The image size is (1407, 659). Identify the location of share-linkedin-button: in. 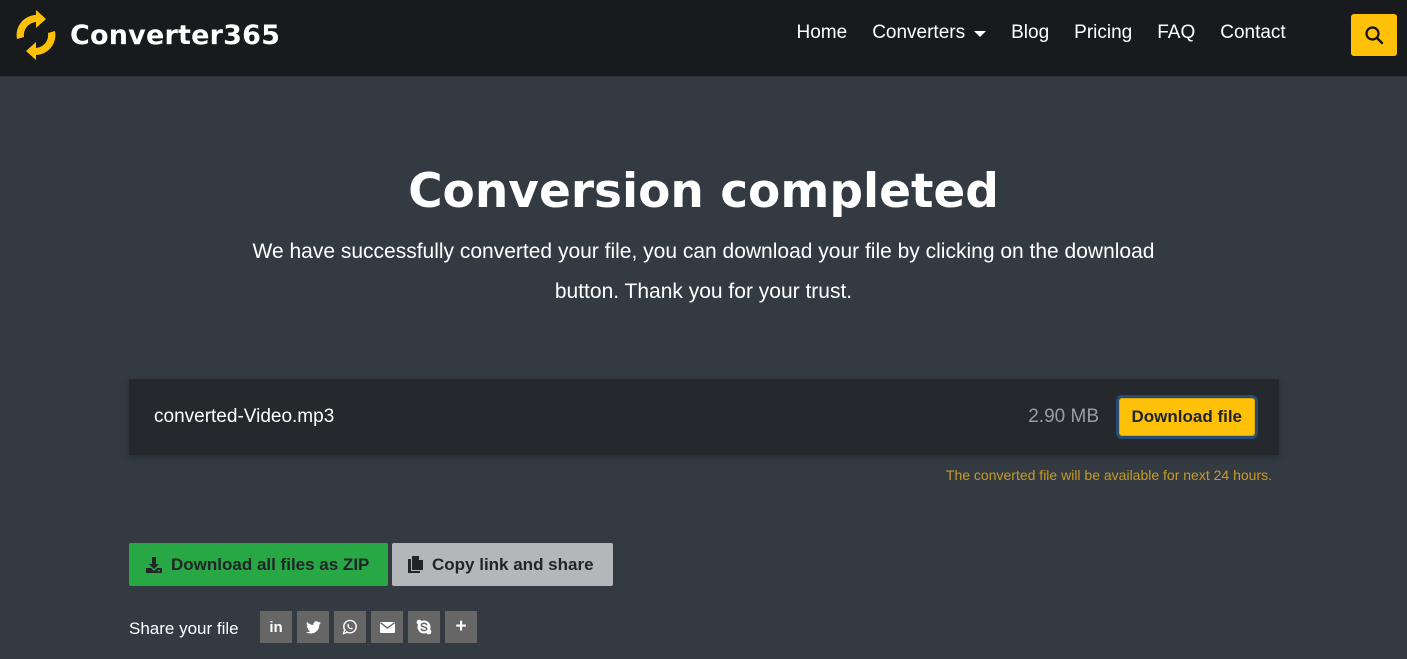
(276, 627).